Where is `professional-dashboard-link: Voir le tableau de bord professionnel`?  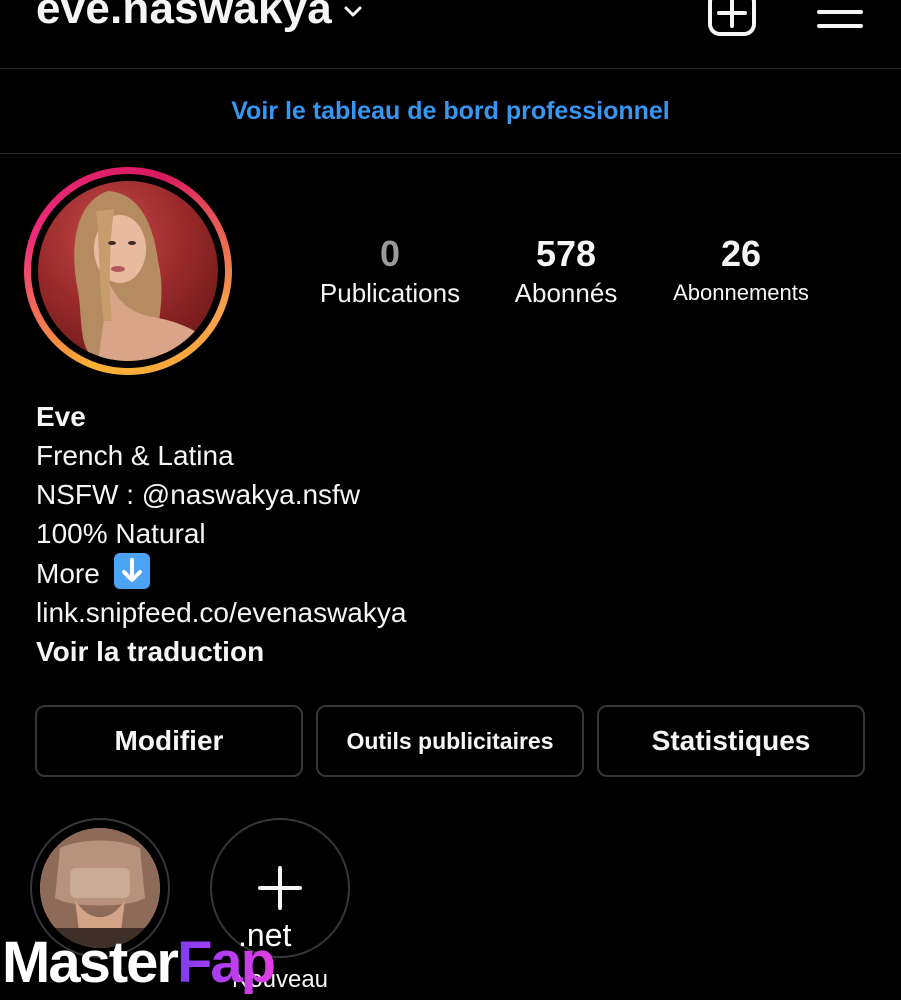
professional-dashboard-link: Voir le tableau de bord professionnel is located at coordinates (450, 111).